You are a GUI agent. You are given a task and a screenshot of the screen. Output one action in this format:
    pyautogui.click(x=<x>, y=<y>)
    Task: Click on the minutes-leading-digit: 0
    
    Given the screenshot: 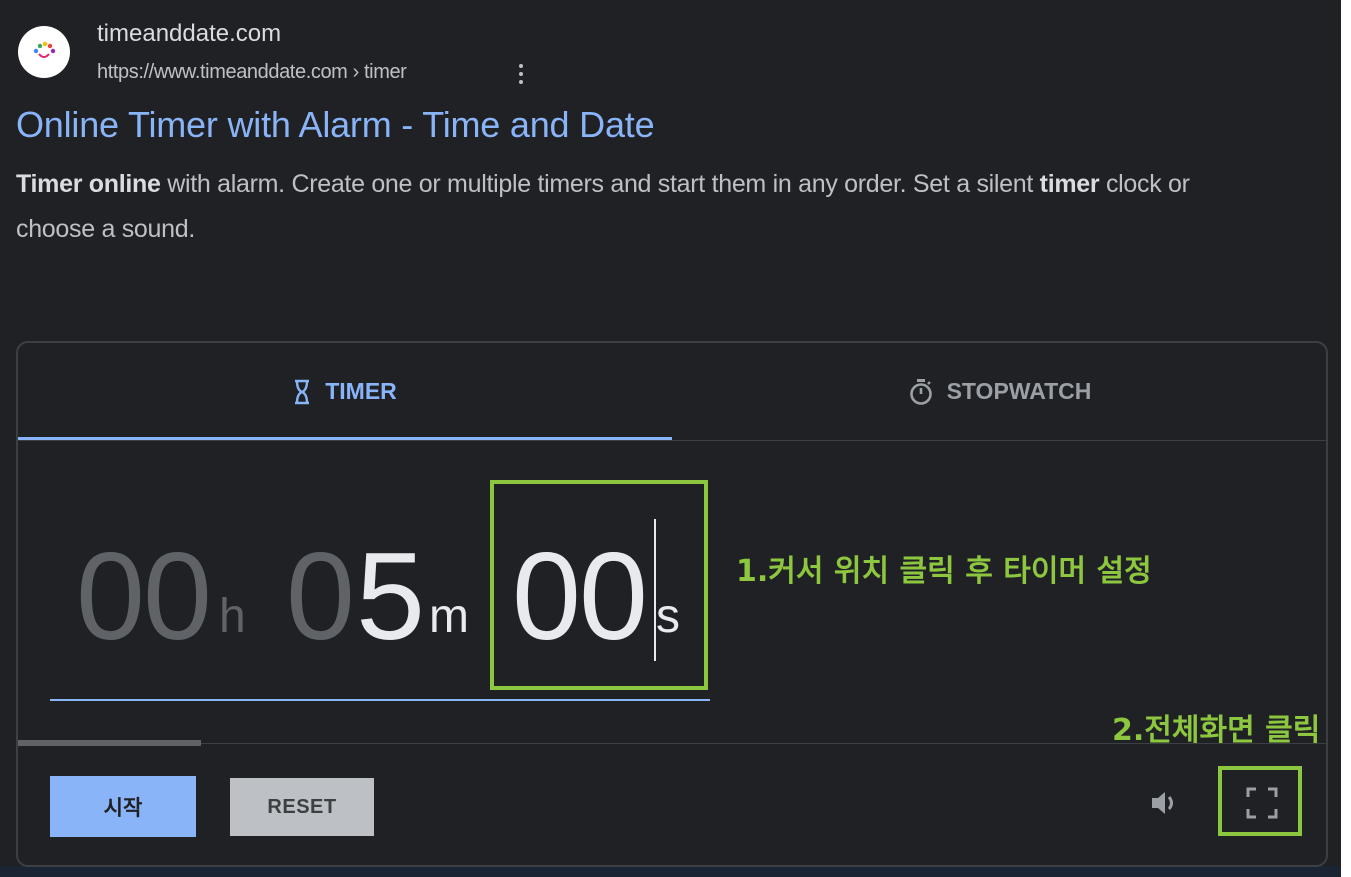 What is the action you would take?
    pyautogui.click(x=320, y=597)
    